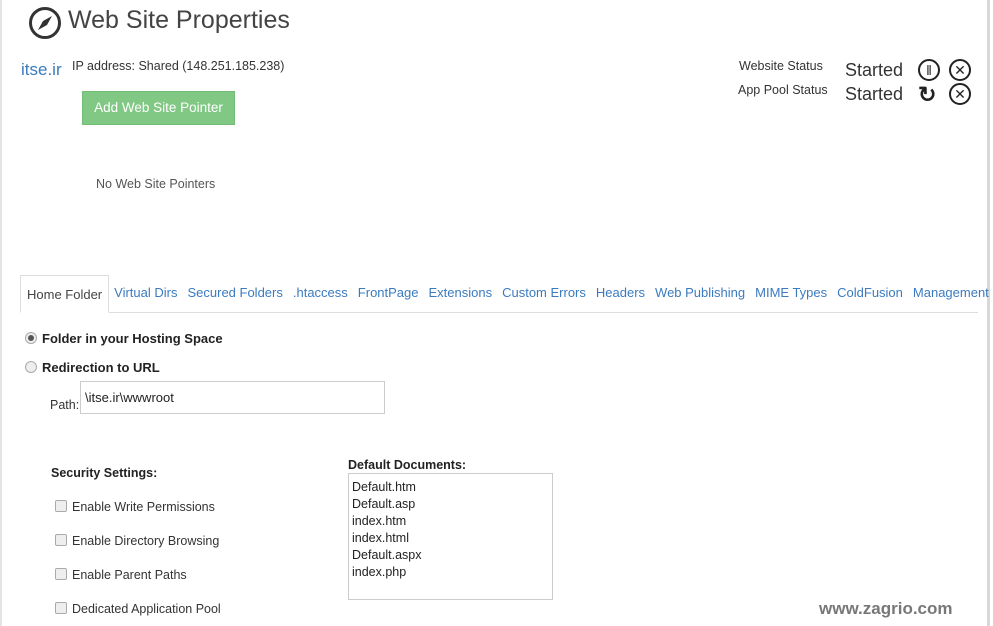 Image resolution: width=993 pixels, height=626 pixels. Describe the element at coordinates (61, 574) in the screenshot. I see `parent-paths-checkbox` at that location.